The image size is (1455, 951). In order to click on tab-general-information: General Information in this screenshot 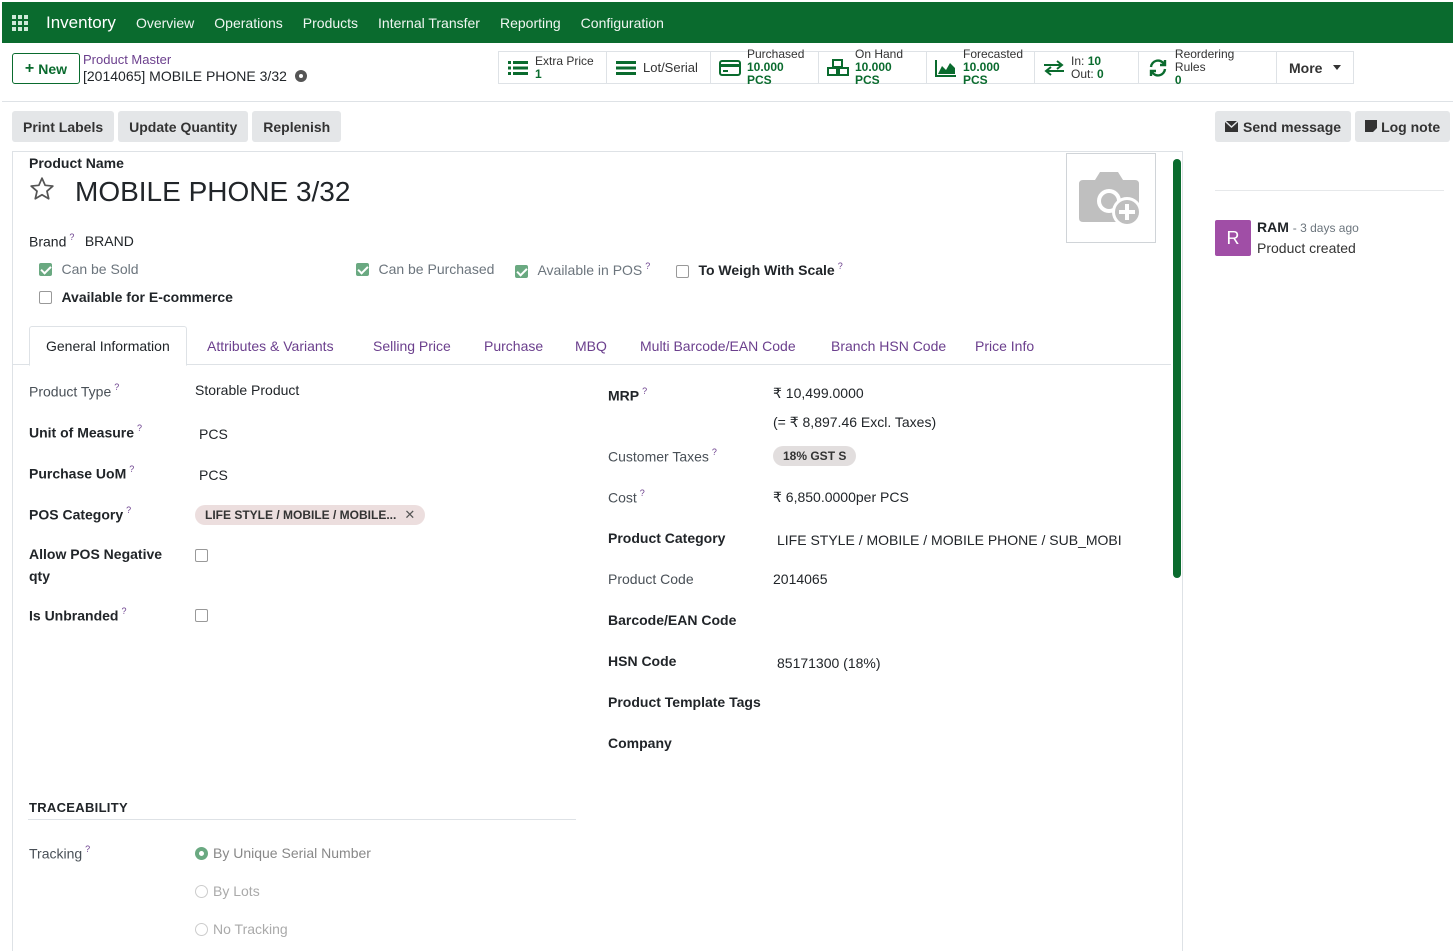, I will do `click(108, 346)`.